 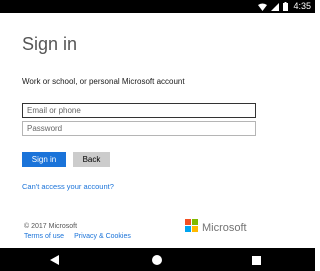 What do you see at coordinates (139, 128) in the screenshot?
I see `password-field` at bounding box center [139, 128].